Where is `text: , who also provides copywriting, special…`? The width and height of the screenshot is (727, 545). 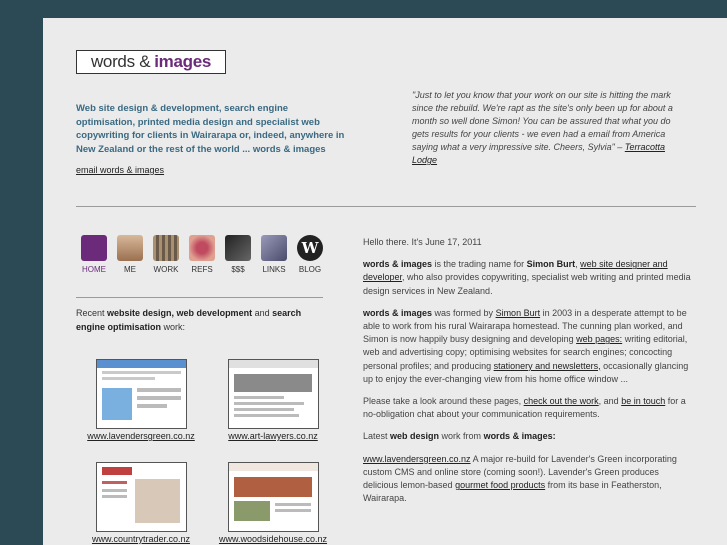 text: , who also provides copywriting, special… is located at coordinates (527, 284).